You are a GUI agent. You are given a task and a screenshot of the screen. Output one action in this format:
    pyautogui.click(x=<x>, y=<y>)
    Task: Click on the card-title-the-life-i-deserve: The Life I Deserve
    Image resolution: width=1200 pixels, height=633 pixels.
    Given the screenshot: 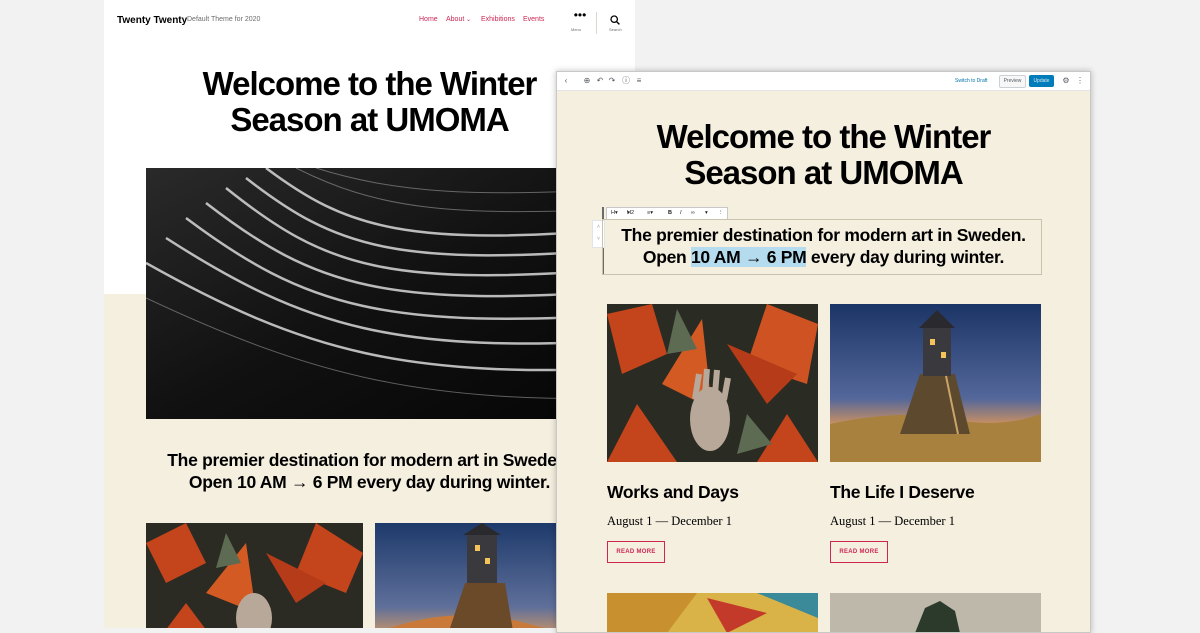 What is the action you would take?
    pyautogui.click(x=902, y=492)
    